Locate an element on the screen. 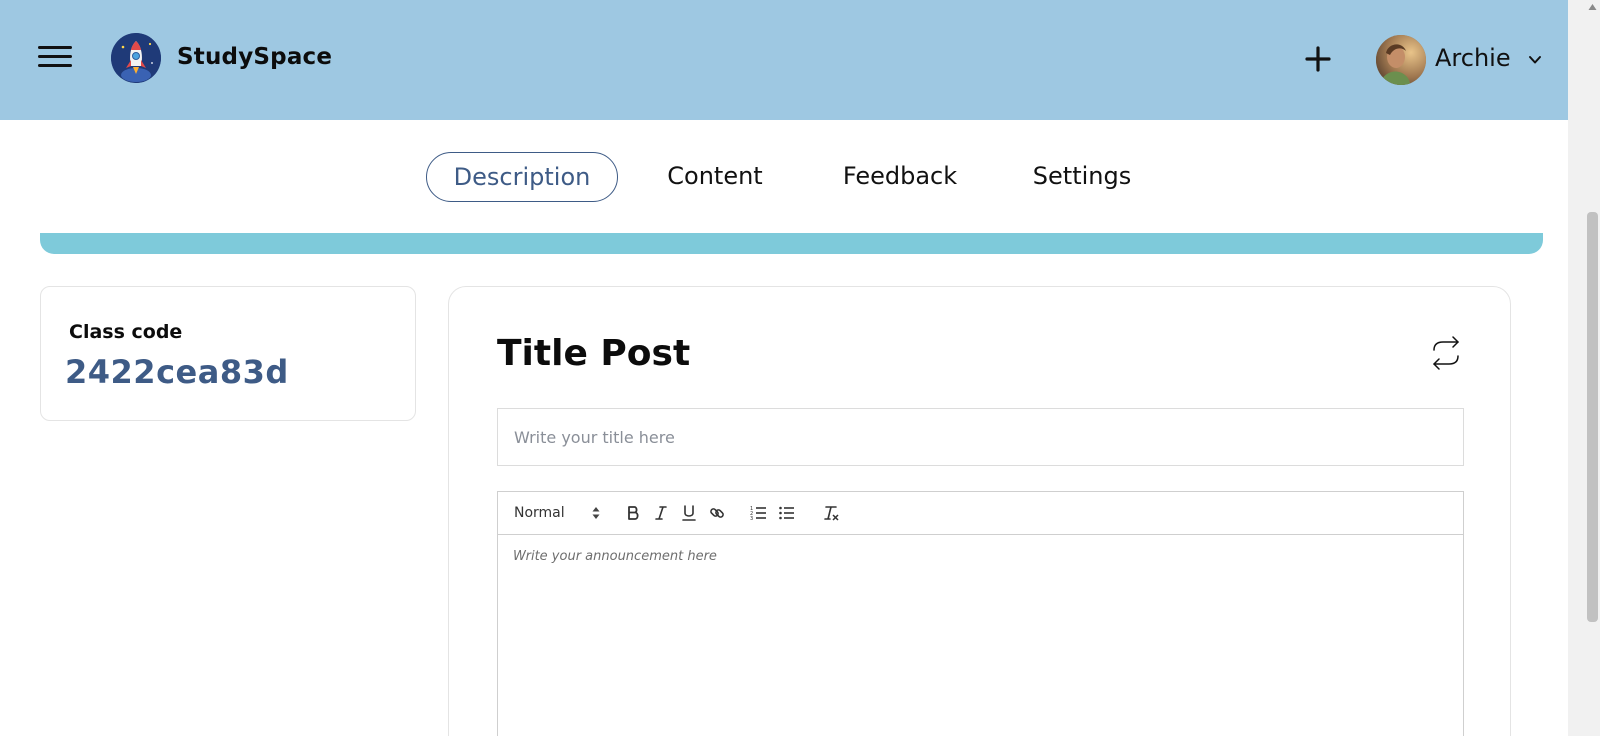  post-title-heading: Title Post is located at coordinates (594, 353).